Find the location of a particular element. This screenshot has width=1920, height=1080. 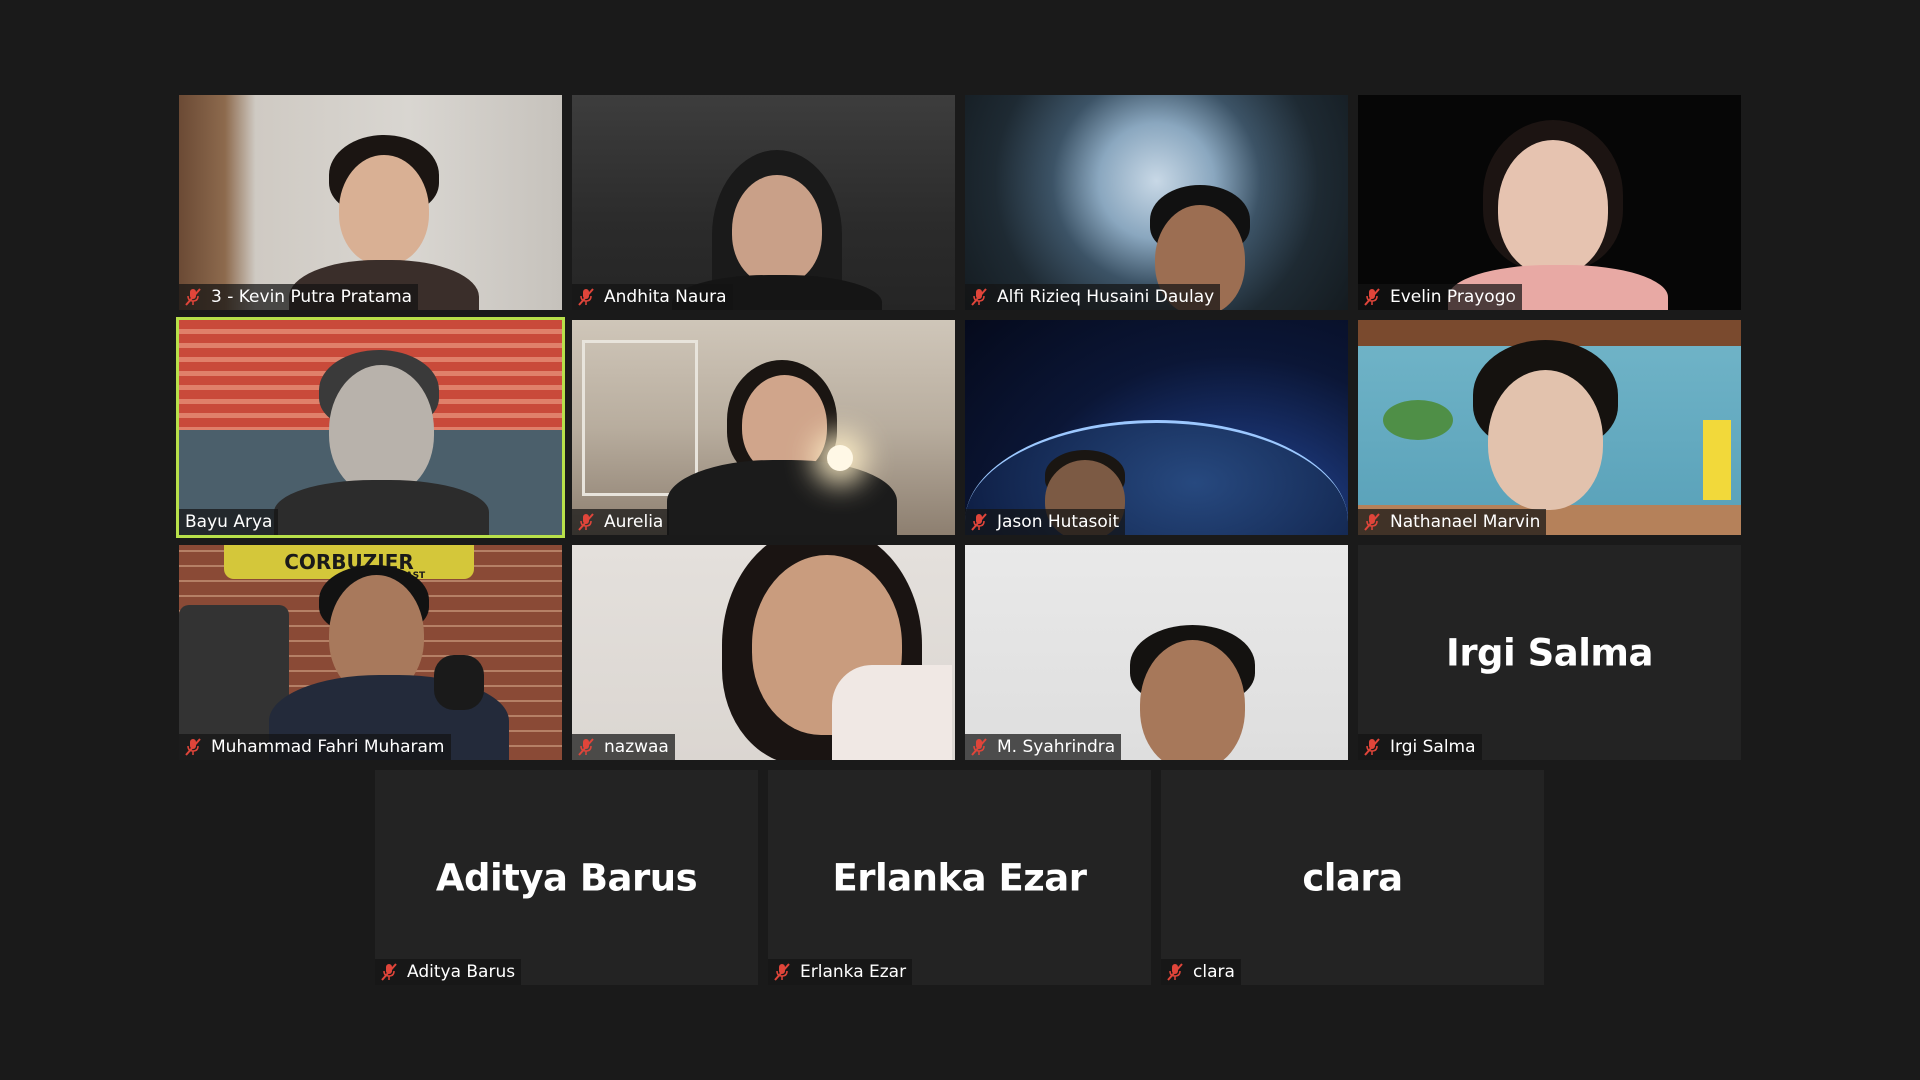

participant-tile: Alfi Rizieq Husaini Daulay is located at coordinates (1156, 202).